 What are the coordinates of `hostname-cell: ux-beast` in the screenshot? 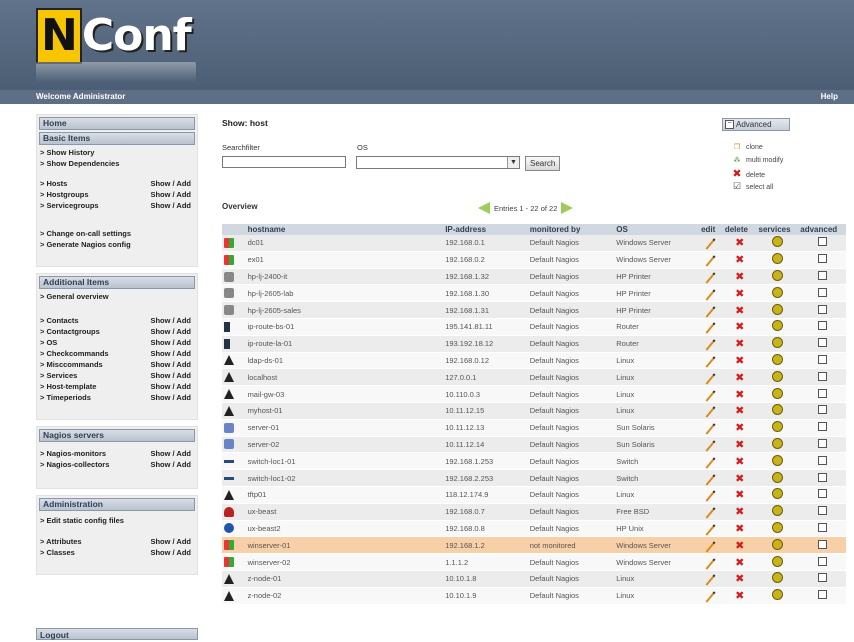 It's located at (344, 512).